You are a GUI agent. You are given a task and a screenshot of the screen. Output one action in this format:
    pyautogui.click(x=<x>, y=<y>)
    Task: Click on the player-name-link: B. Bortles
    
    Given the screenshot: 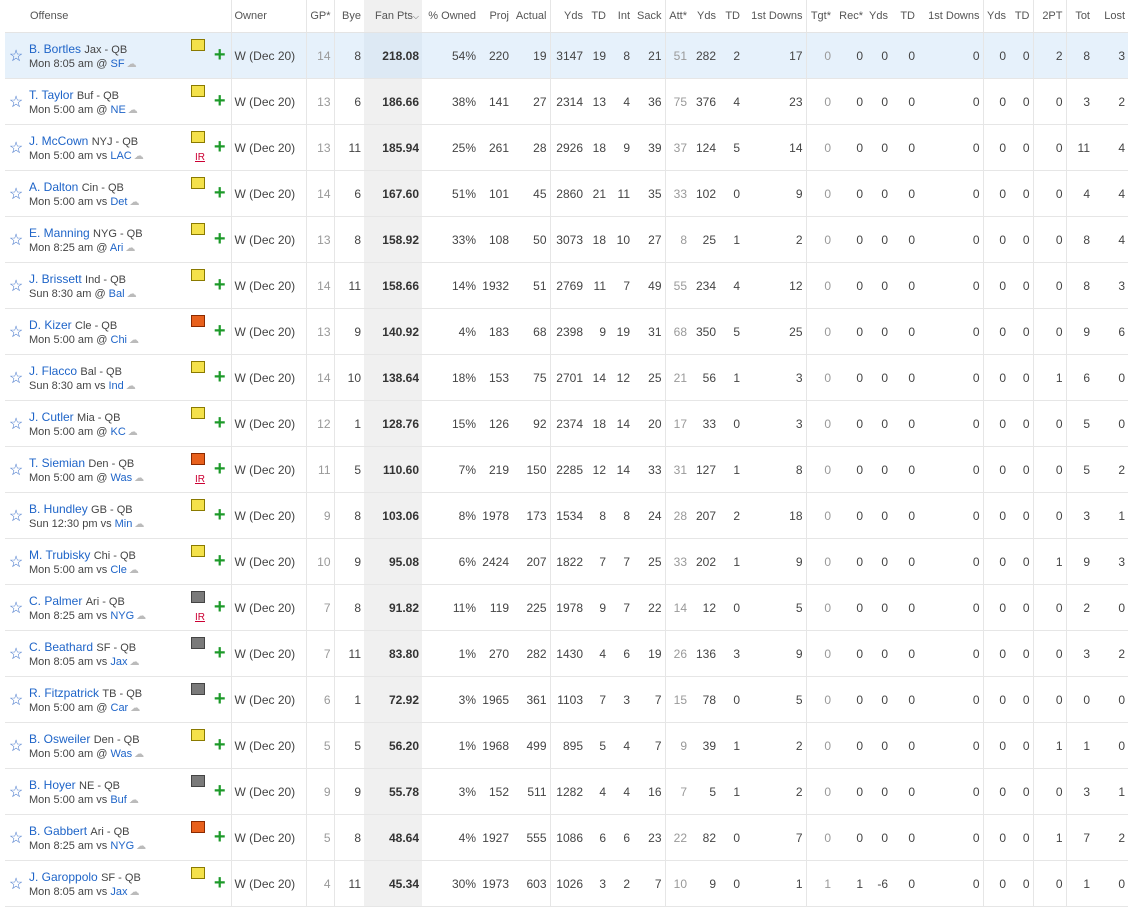 What is the action you would take?
    pyautogui.click(x=55, y=49)
    